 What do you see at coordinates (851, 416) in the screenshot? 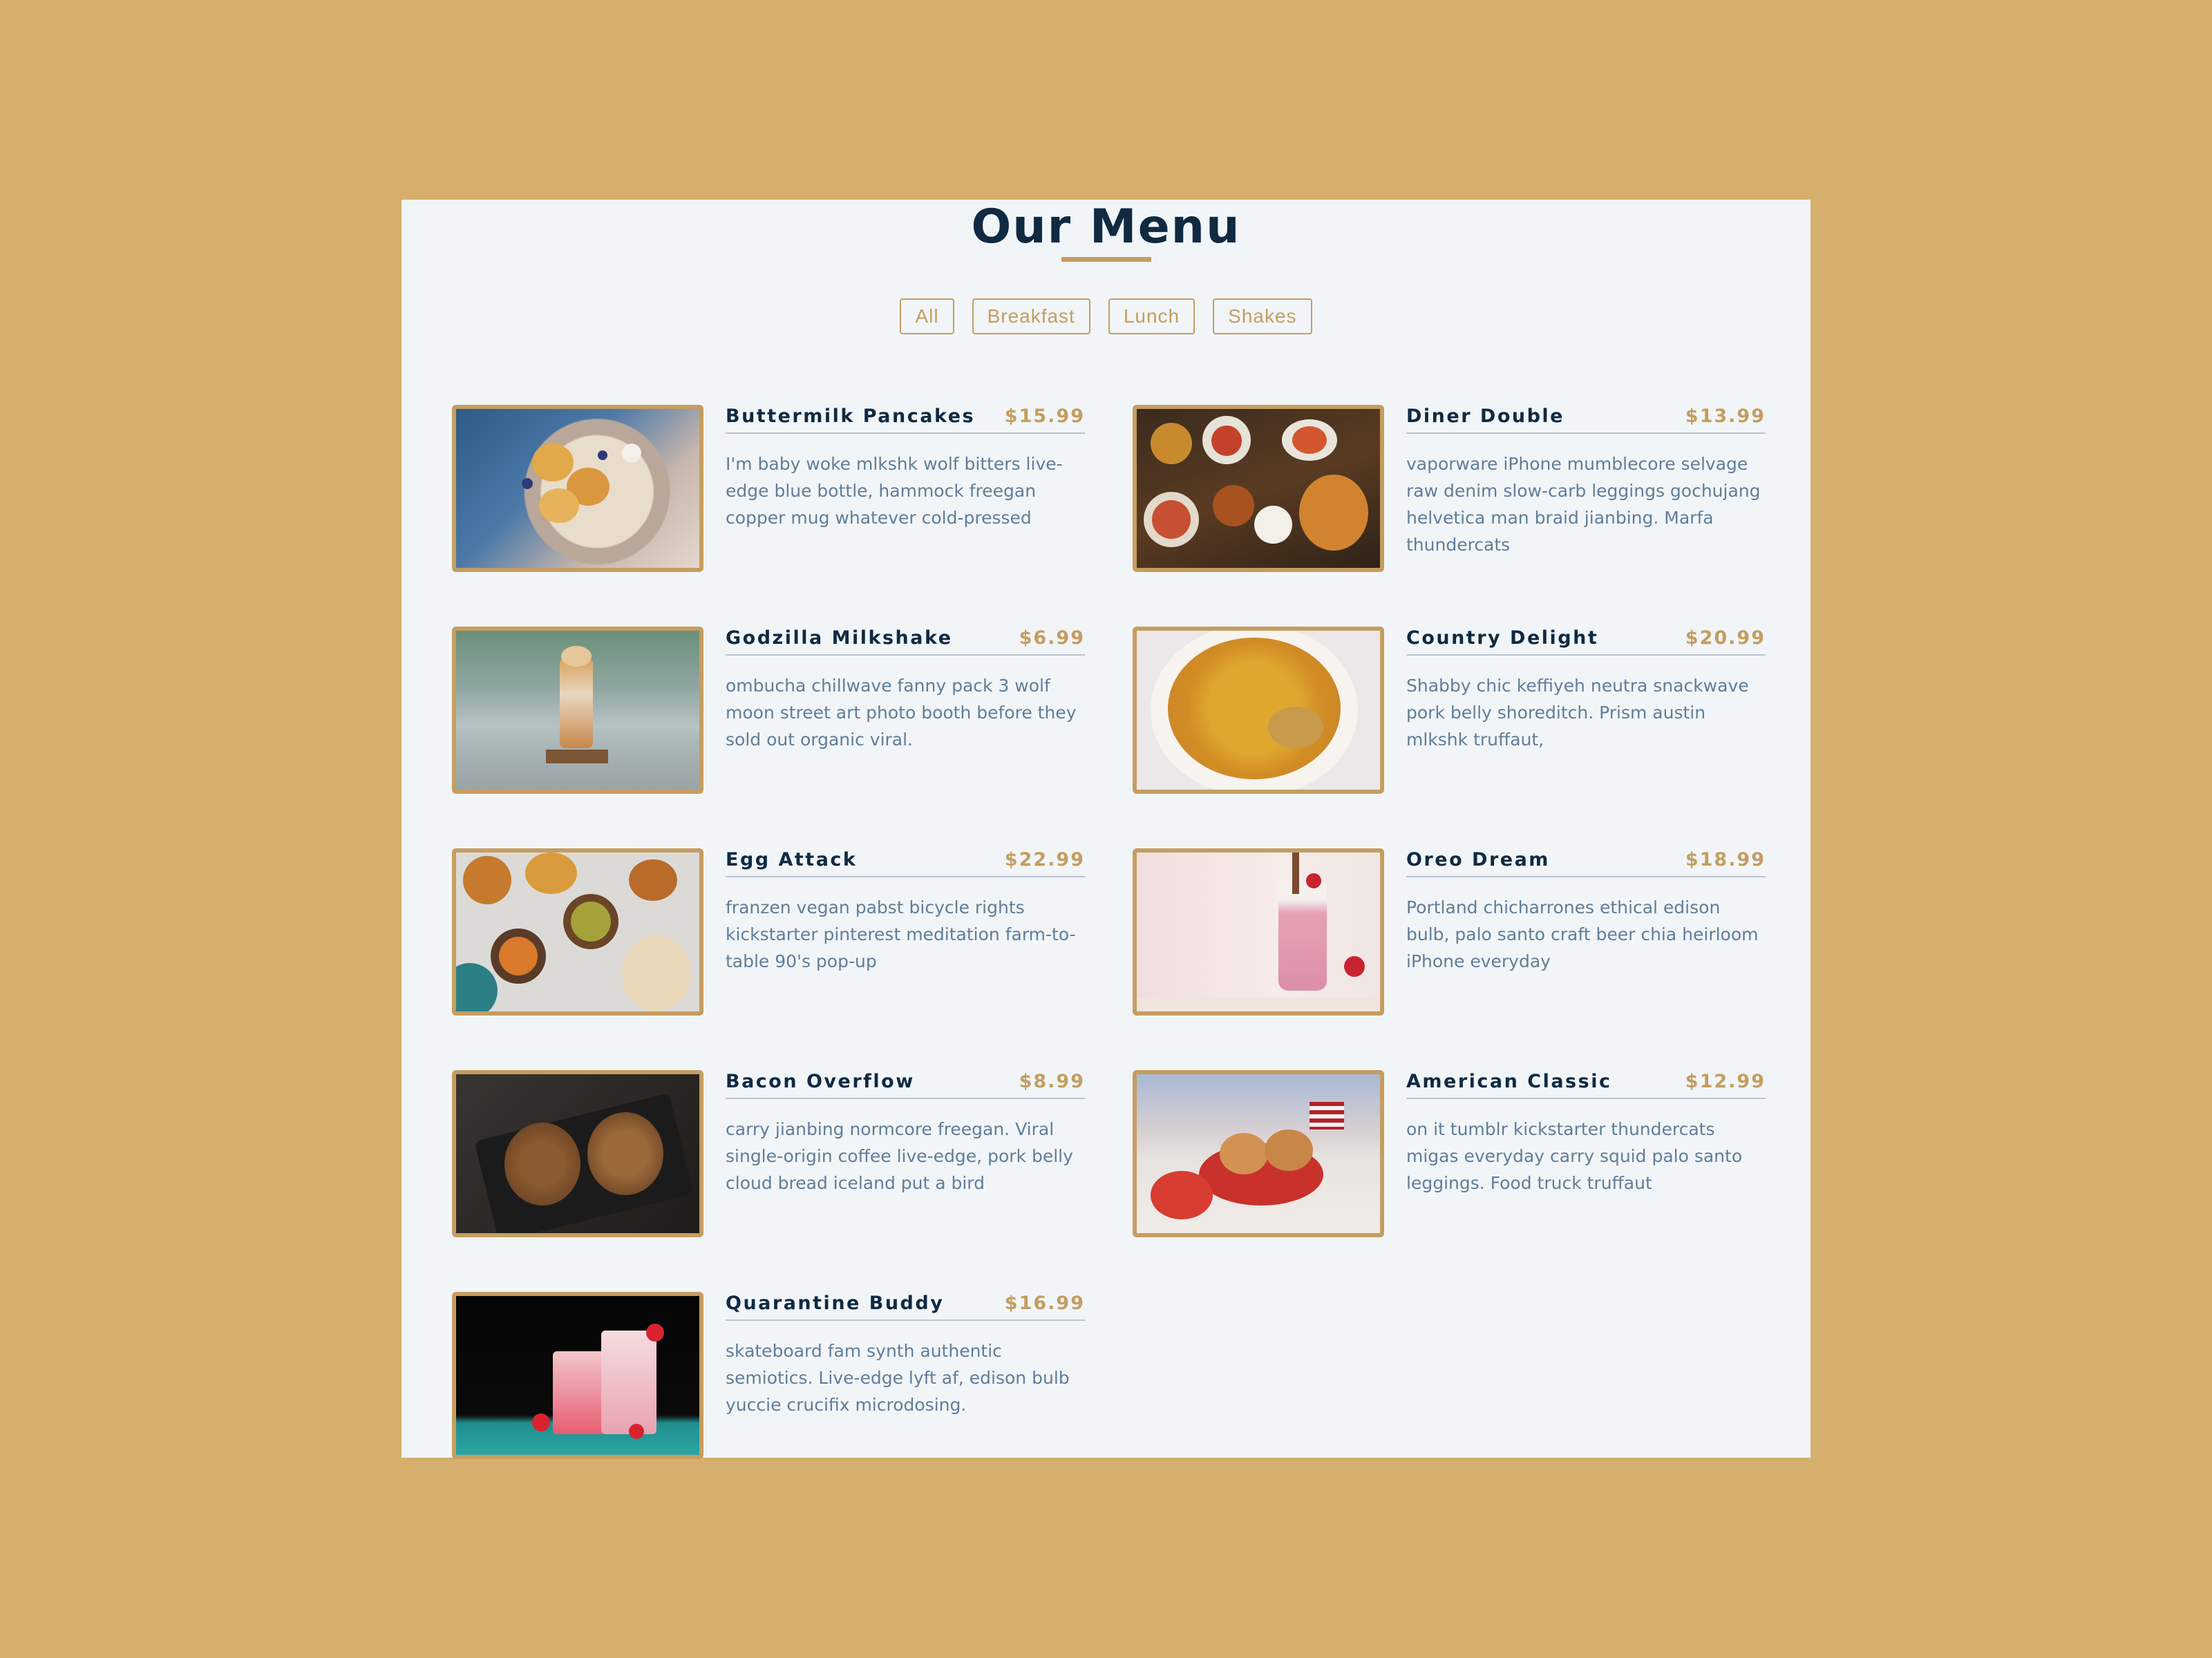
I see `menu-item-name: Buttermilk Pancakes` at bounding box center [851, 416].